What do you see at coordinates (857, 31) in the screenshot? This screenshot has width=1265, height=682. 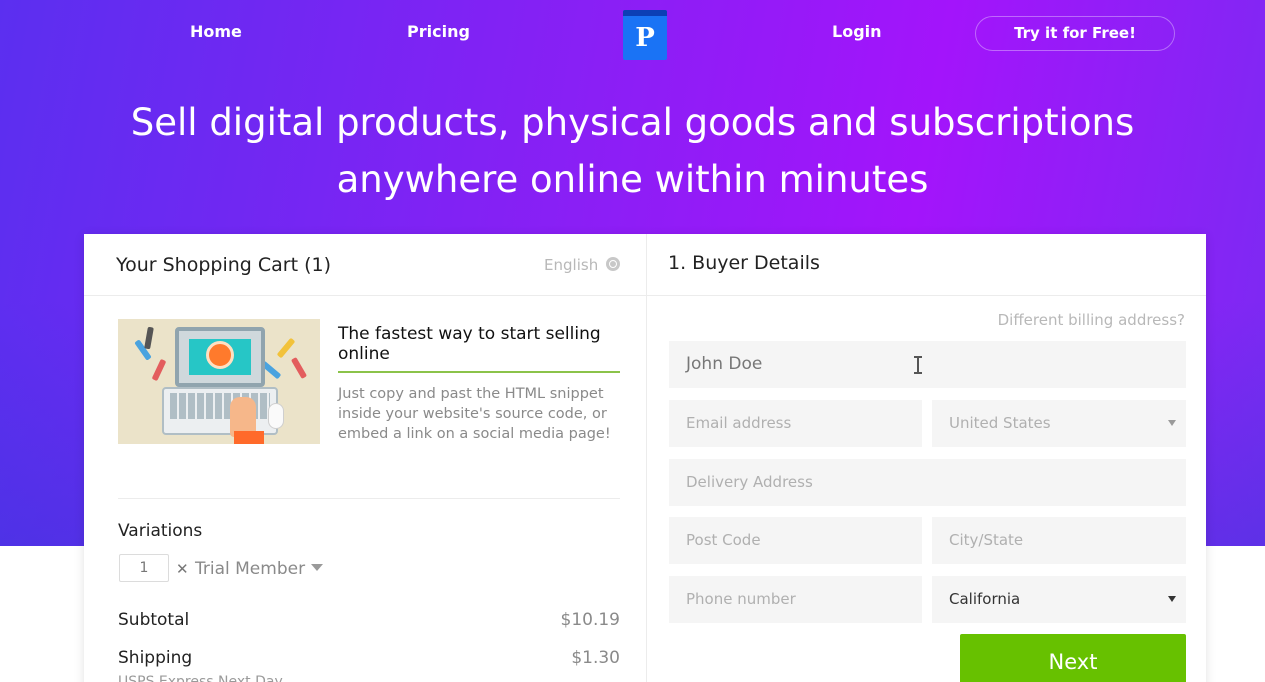 I see `nav-login-link: Login` at bounding box center [857, 31].